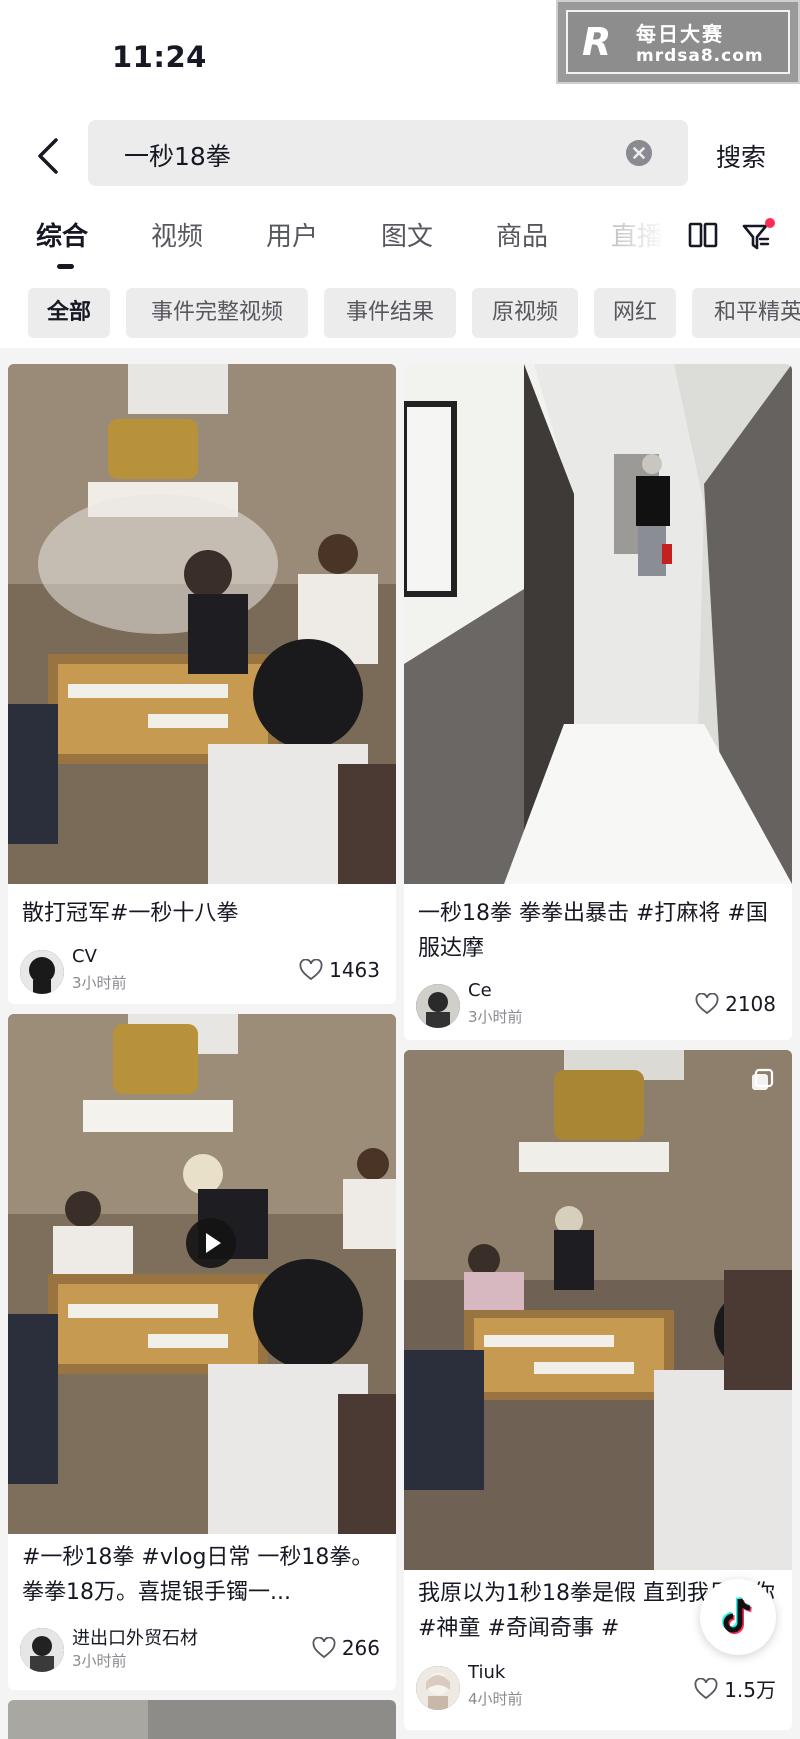 This screenshot has height=1739, width=800. What do you see at coordinates (763, 1079) in the screenshot?
I see `multi-image-icon` at bounding box center [763, 1079].